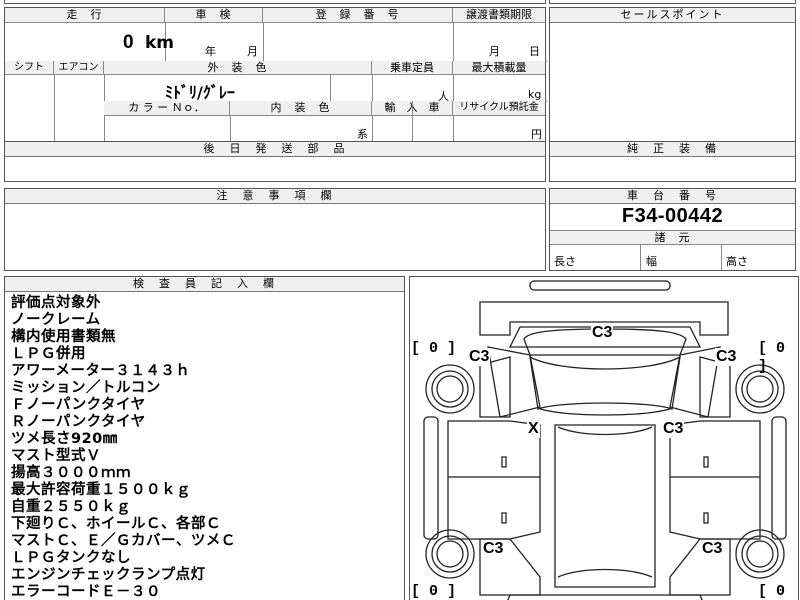 This screenshot has width=800, height=600. What do you see at coordinates (772, 591) in the screenshot?
I see `tire-depth-bottom-right: [ 0 ]` at bounding box center [772, 591].